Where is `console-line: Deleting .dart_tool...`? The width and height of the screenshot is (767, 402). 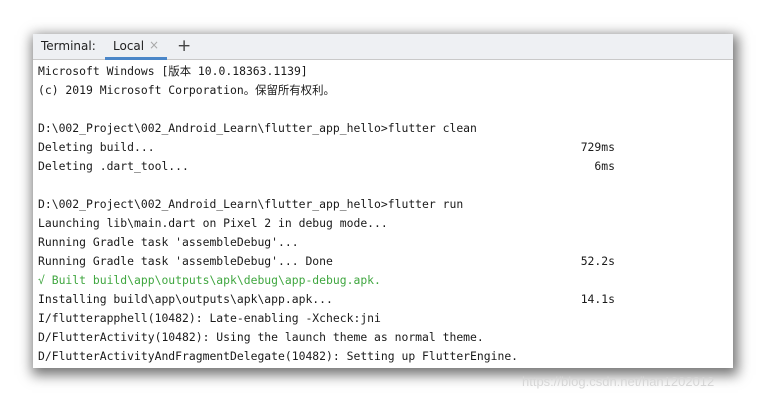 console-line: Deleting .dart_tool... is located at coordinates (113, 166).